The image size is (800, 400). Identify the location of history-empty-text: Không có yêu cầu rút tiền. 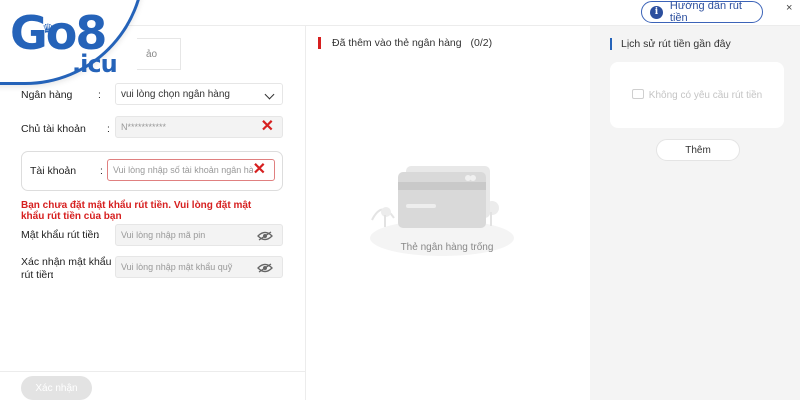
(705, 95).